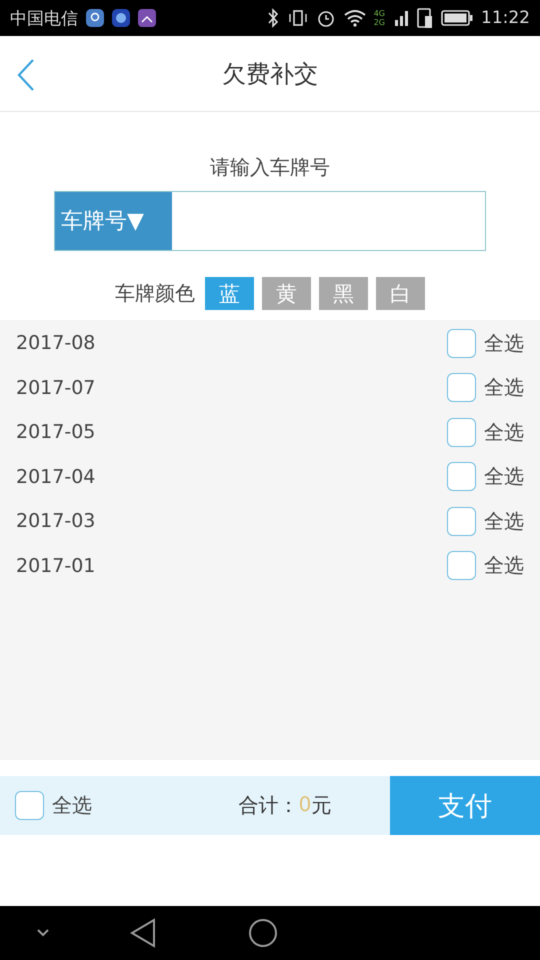  Describe the element at coordinates (56, 343) in the screenshot. I see `month-label: 2017-08` at that location.